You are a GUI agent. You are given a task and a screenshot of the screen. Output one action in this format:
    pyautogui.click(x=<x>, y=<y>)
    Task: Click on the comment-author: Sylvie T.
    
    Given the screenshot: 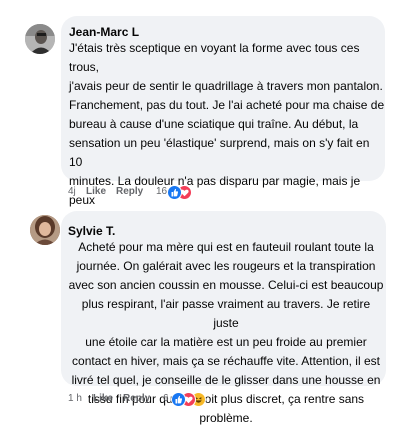 What is the action you would take?
    pyautogui.click(x=91, y=231)
    